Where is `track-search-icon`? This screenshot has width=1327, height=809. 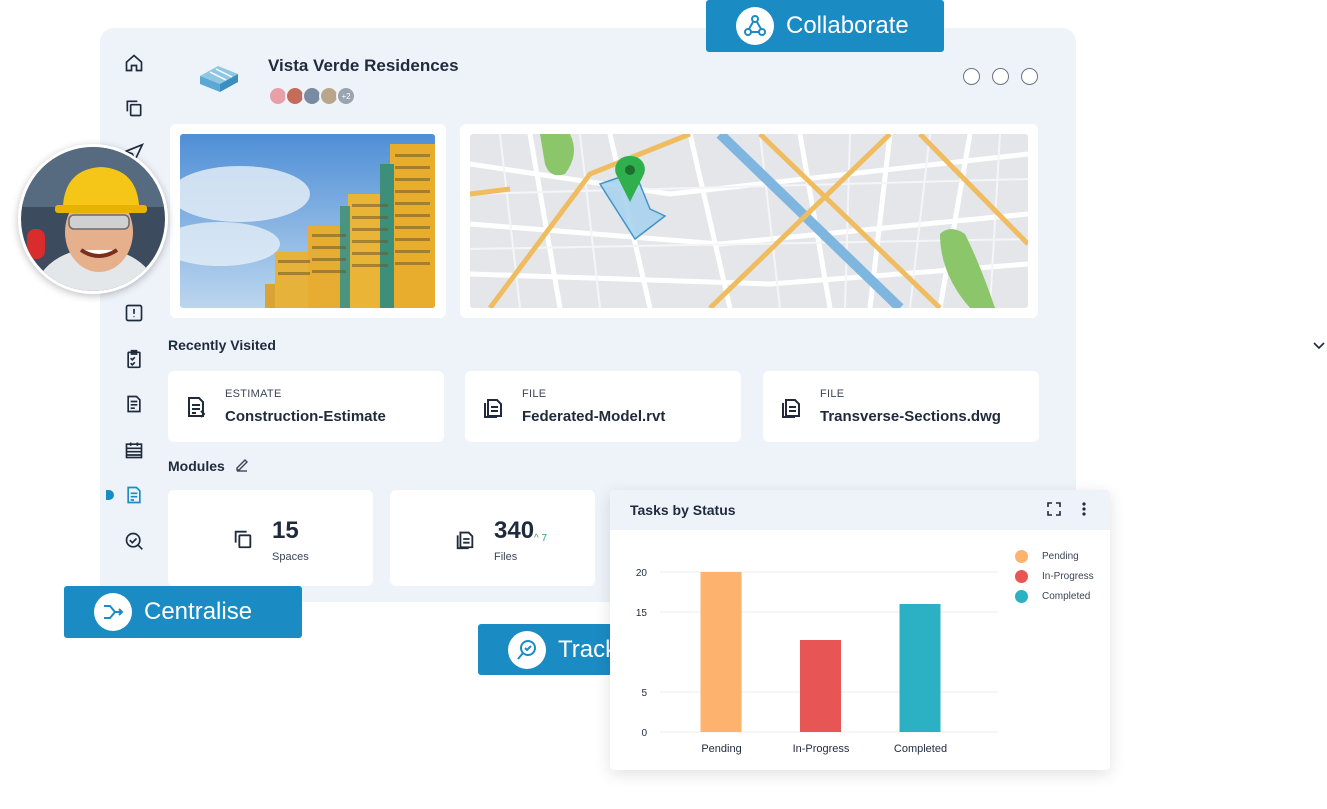 track-search-icon is located at coordinates (527, 649).